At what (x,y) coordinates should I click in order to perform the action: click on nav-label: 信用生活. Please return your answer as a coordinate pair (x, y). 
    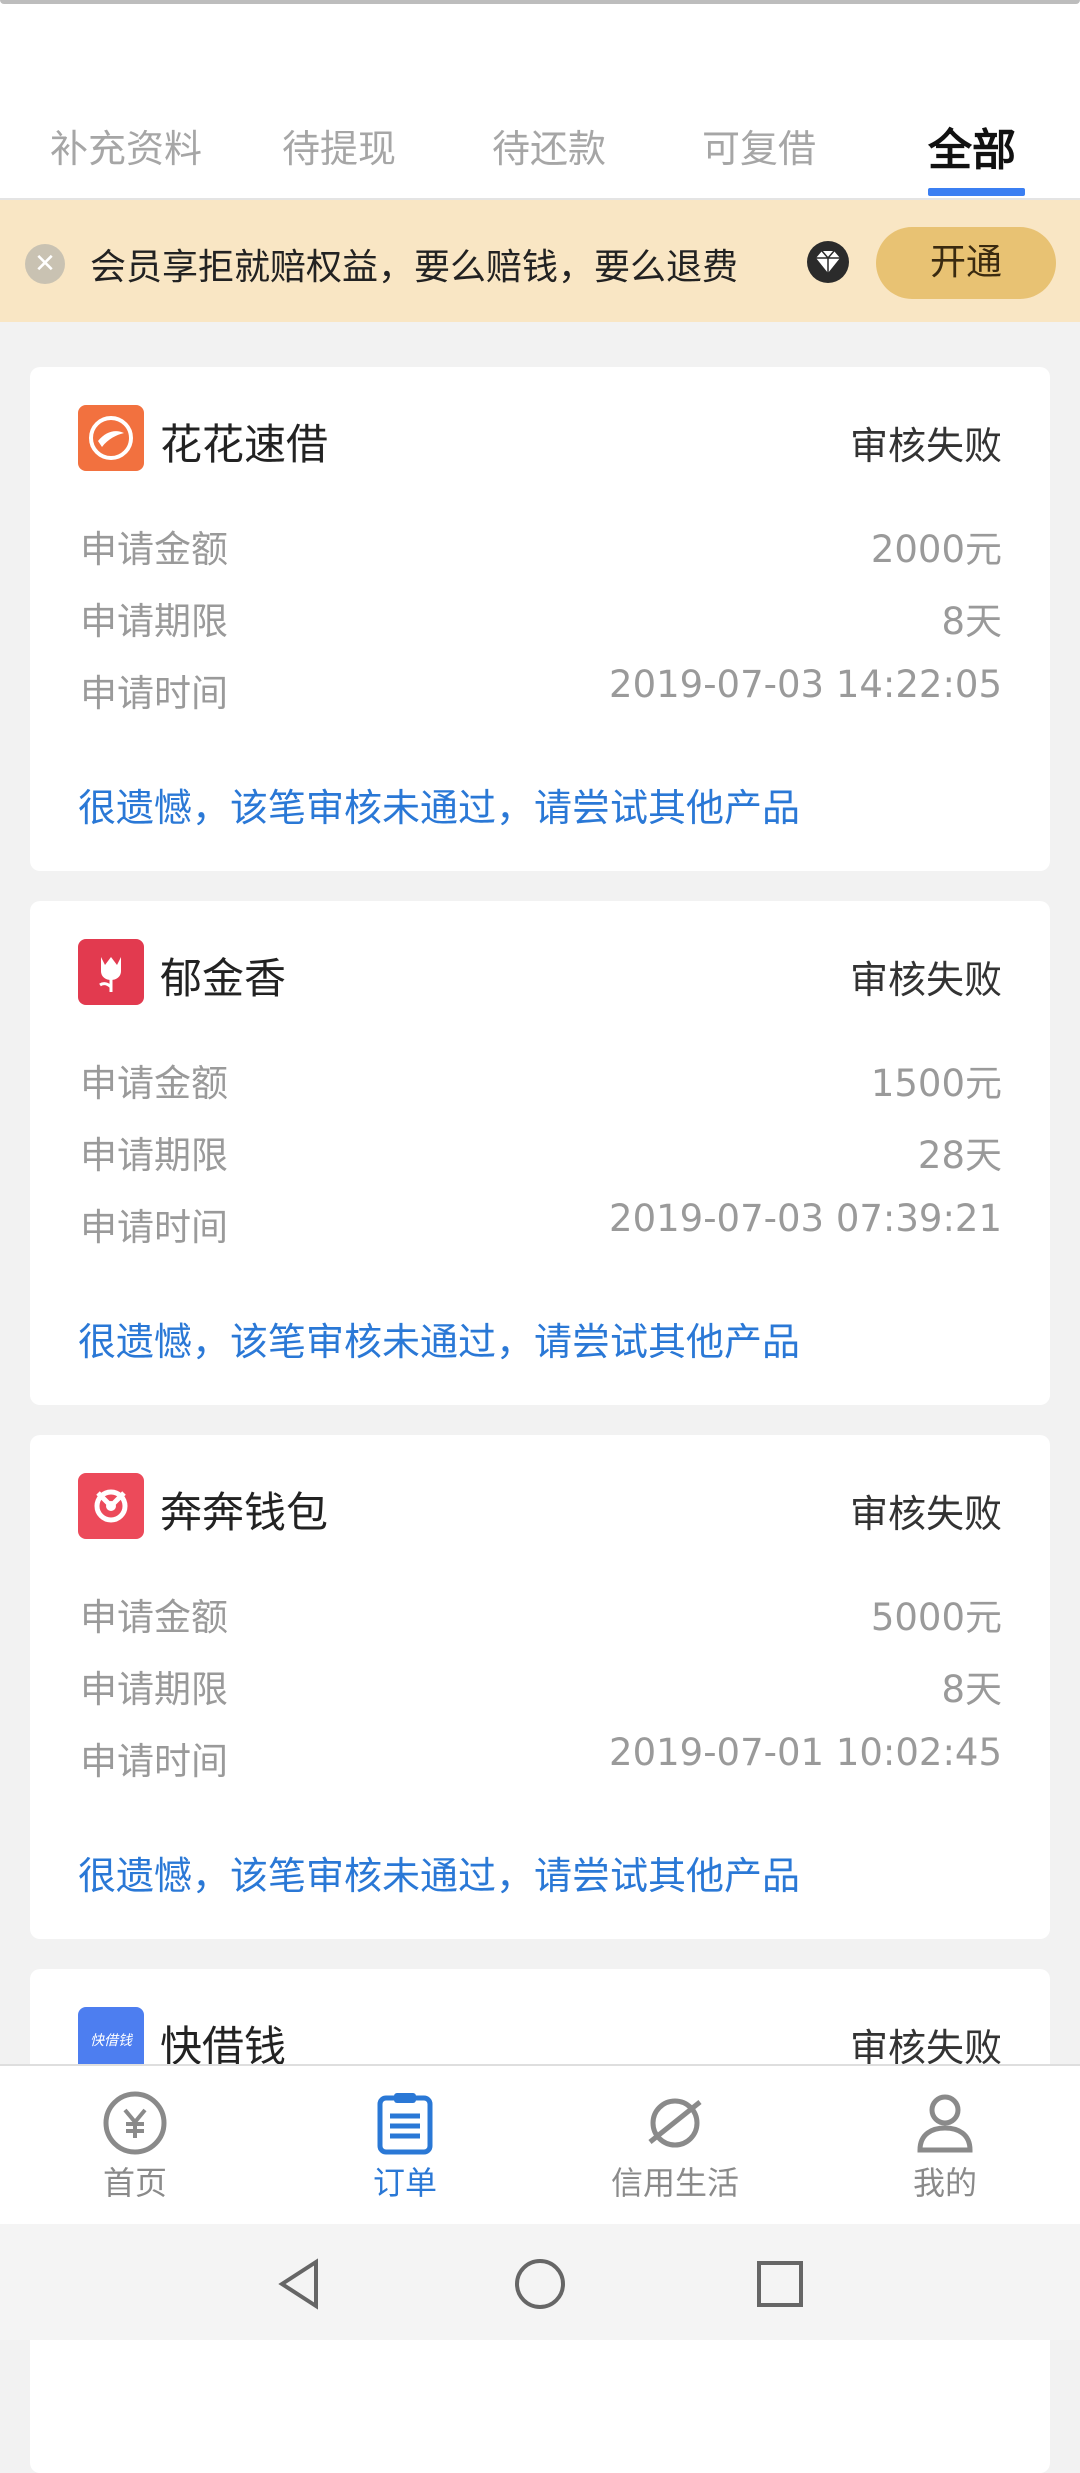
    Looking at the image, I should click on (674, 2183).